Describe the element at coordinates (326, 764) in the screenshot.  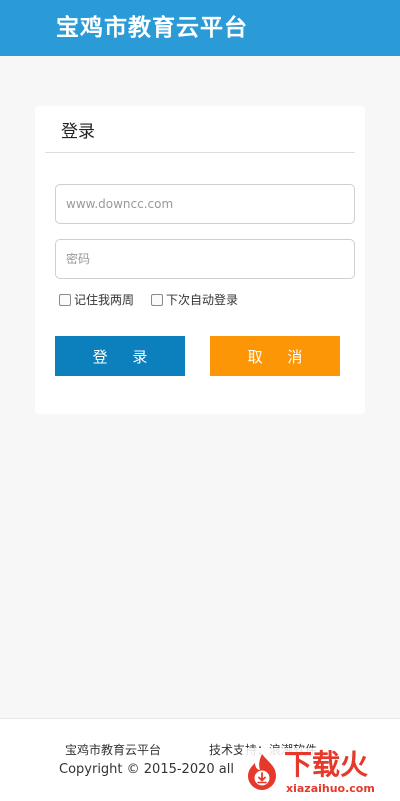
I see `watermark-text: 下载火` at that location.